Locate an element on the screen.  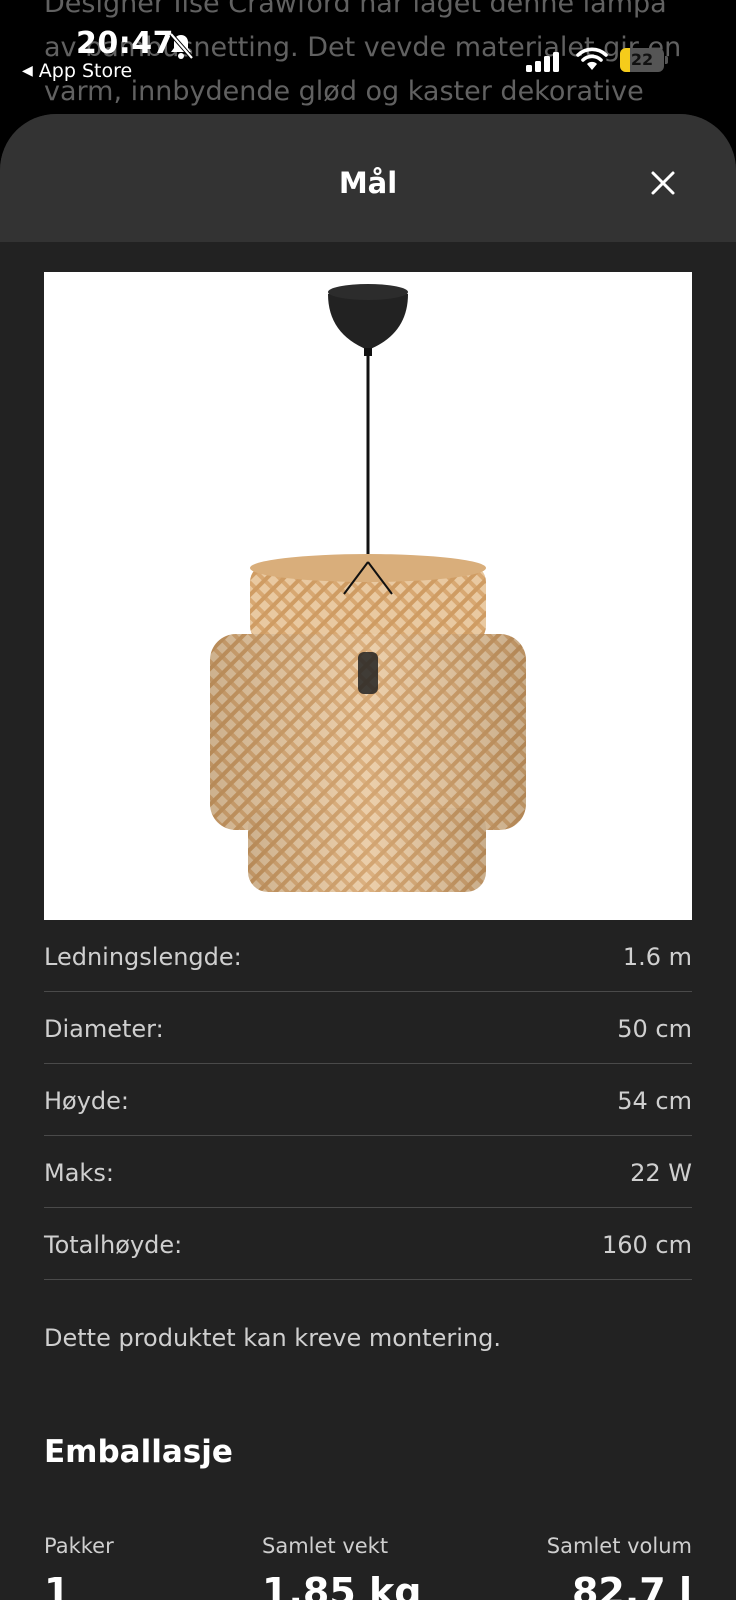
battery-nub is located at coordinates (666, 60).